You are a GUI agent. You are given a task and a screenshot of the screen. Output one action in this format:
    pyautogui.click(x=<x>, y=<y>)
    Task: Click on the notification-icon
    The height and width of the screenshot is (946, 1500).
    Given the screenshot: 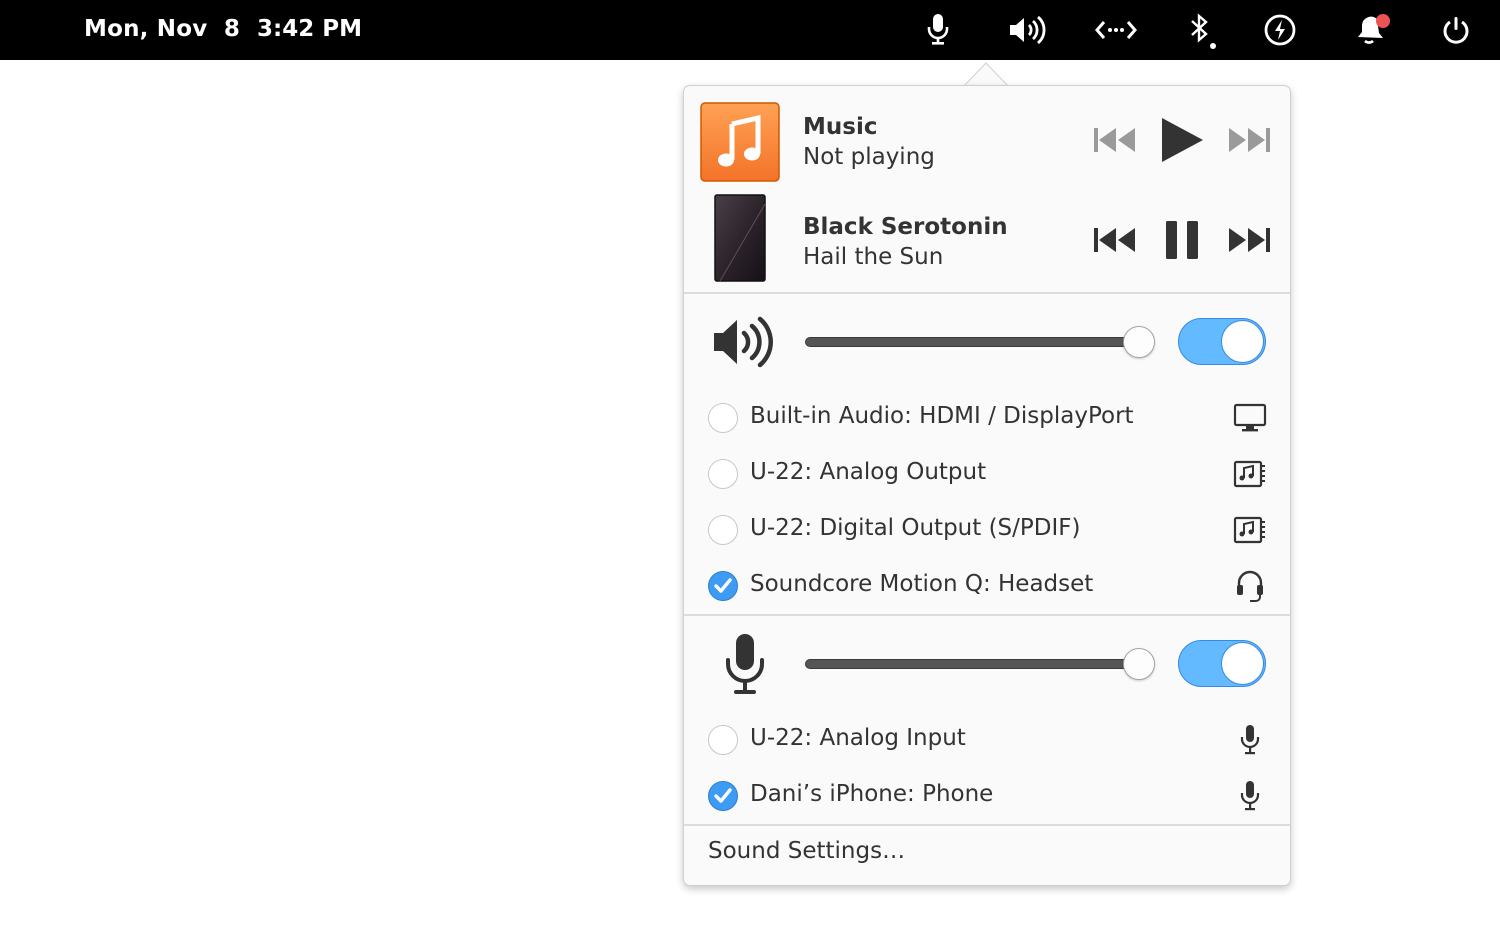 What is the action you would take?
    pyautogui.click(x=1372, y=30)
    